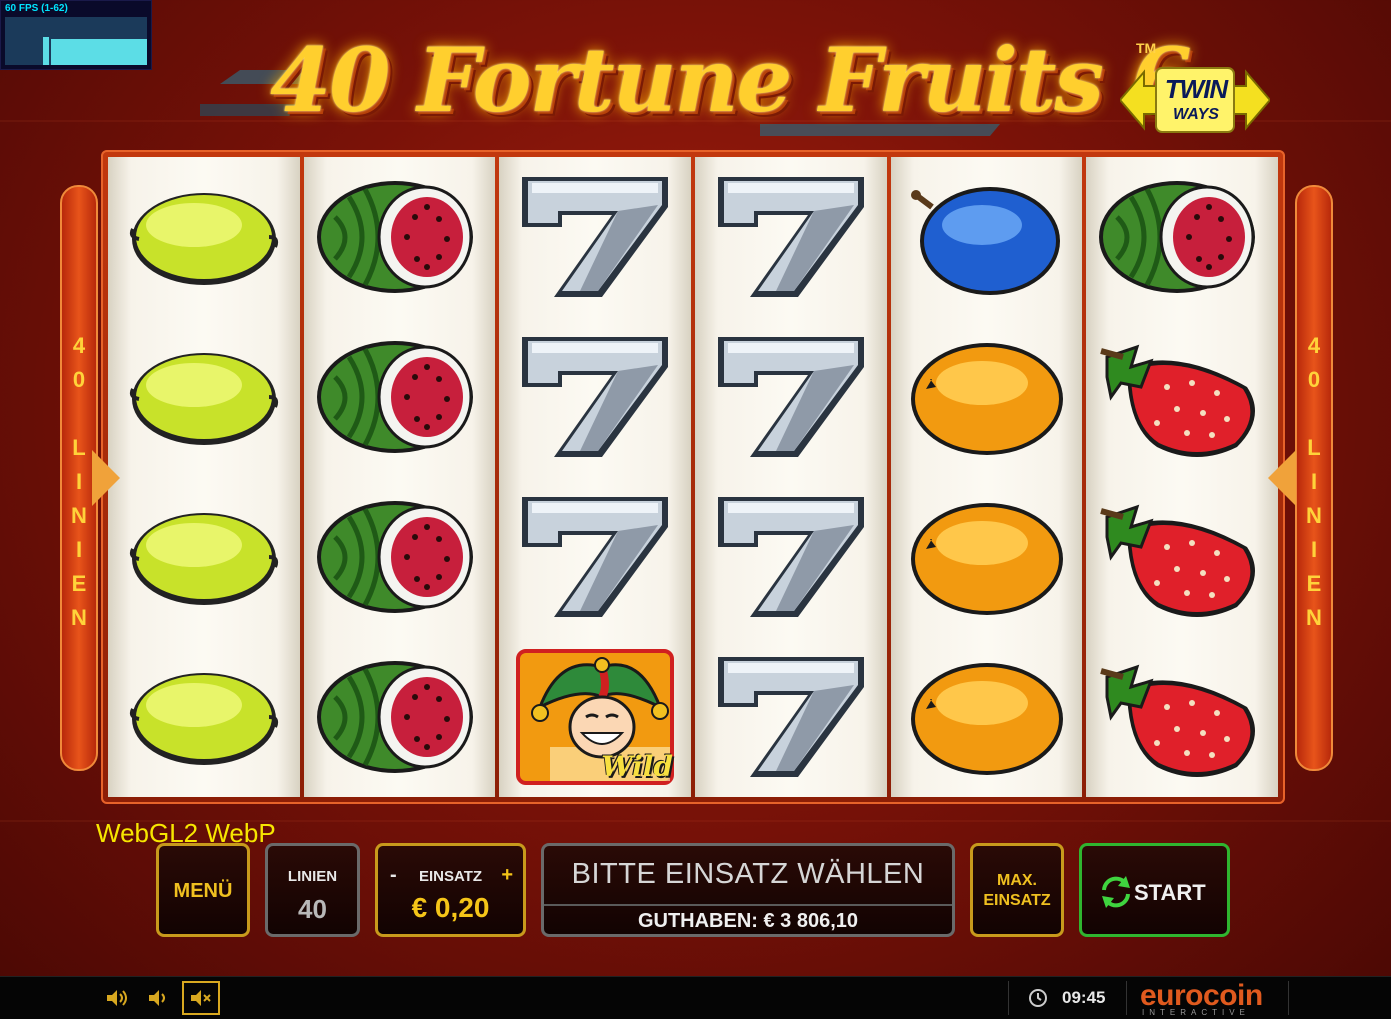 The image size is (1391, 1019). I want to click on plum-icon, so click(985, 241).